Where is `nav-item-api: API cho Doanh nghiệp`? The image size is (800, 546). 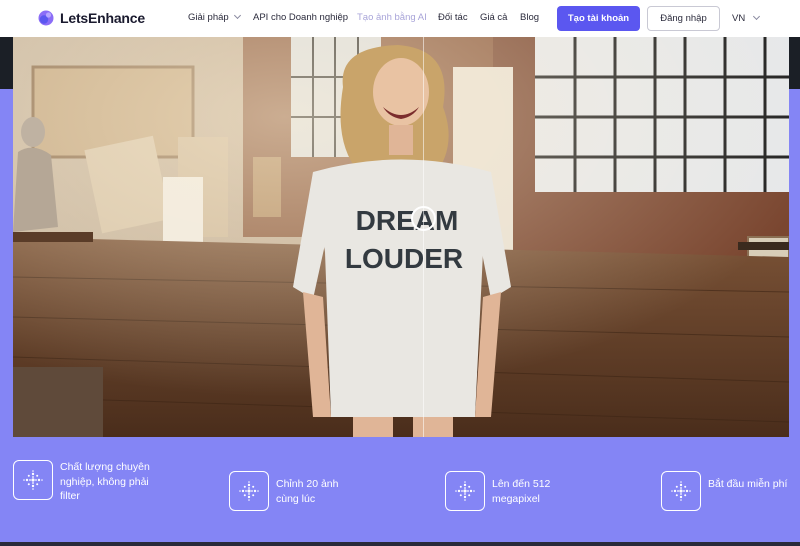
nav-item-api: API cho Doanh nghiệp is located at coordinates (300, 17).